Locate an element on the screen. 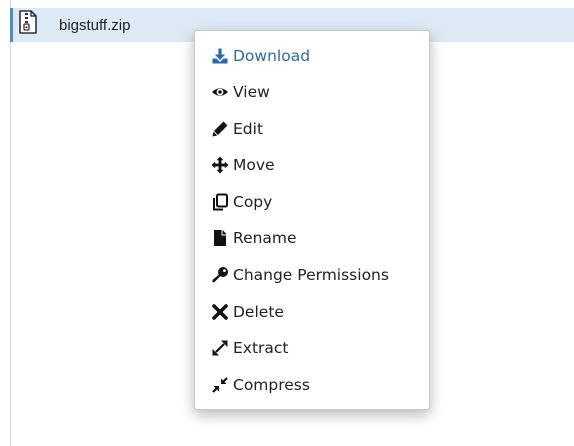 This screenshot has width=574, height=446. menu-item-compress: Compress is located at coordinates (316, 385).